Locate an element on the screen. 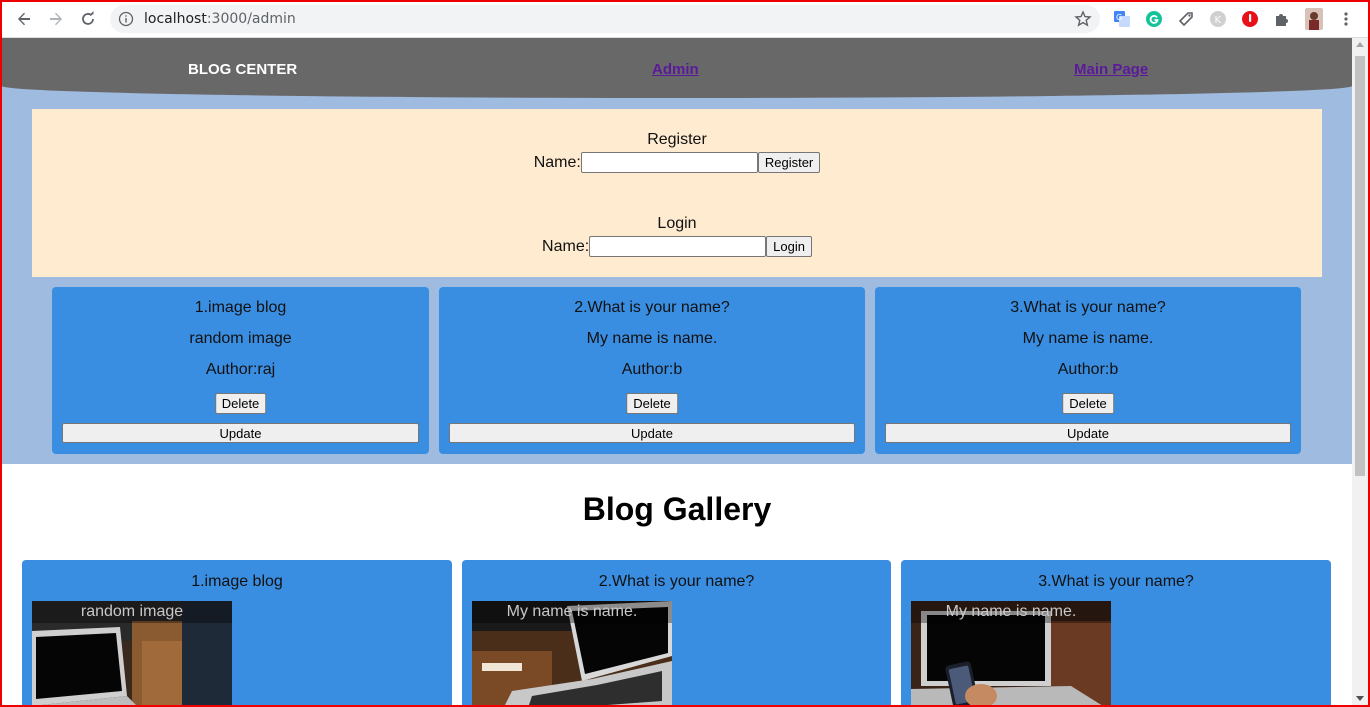 The height and width of the screenshot is (707, 1370). svg-text: K is located at coordinates (1218, 20).